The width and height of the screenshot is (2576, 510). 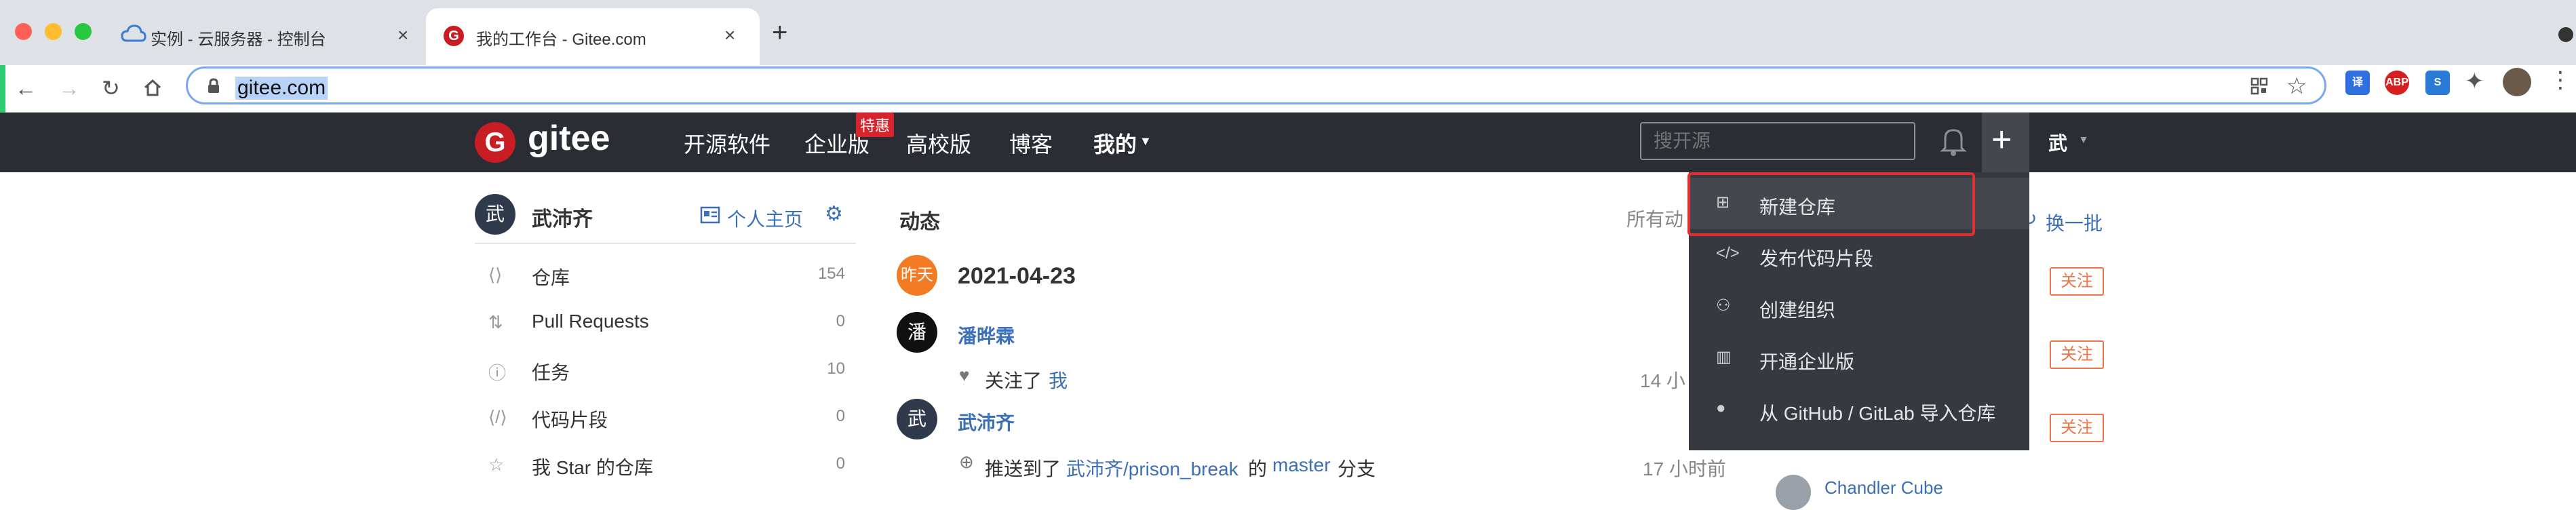 I want to click on new-tab-button: +, so click(x=779, y=33).